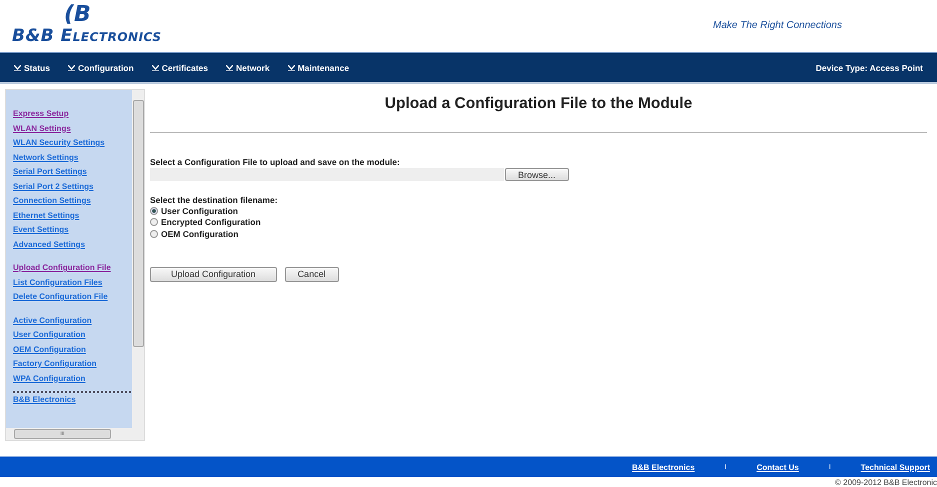  What do you see at coordinates (538, 210) in the screenshot?
I see `radio-option: User Configuration` at bounding box center [538, 210].